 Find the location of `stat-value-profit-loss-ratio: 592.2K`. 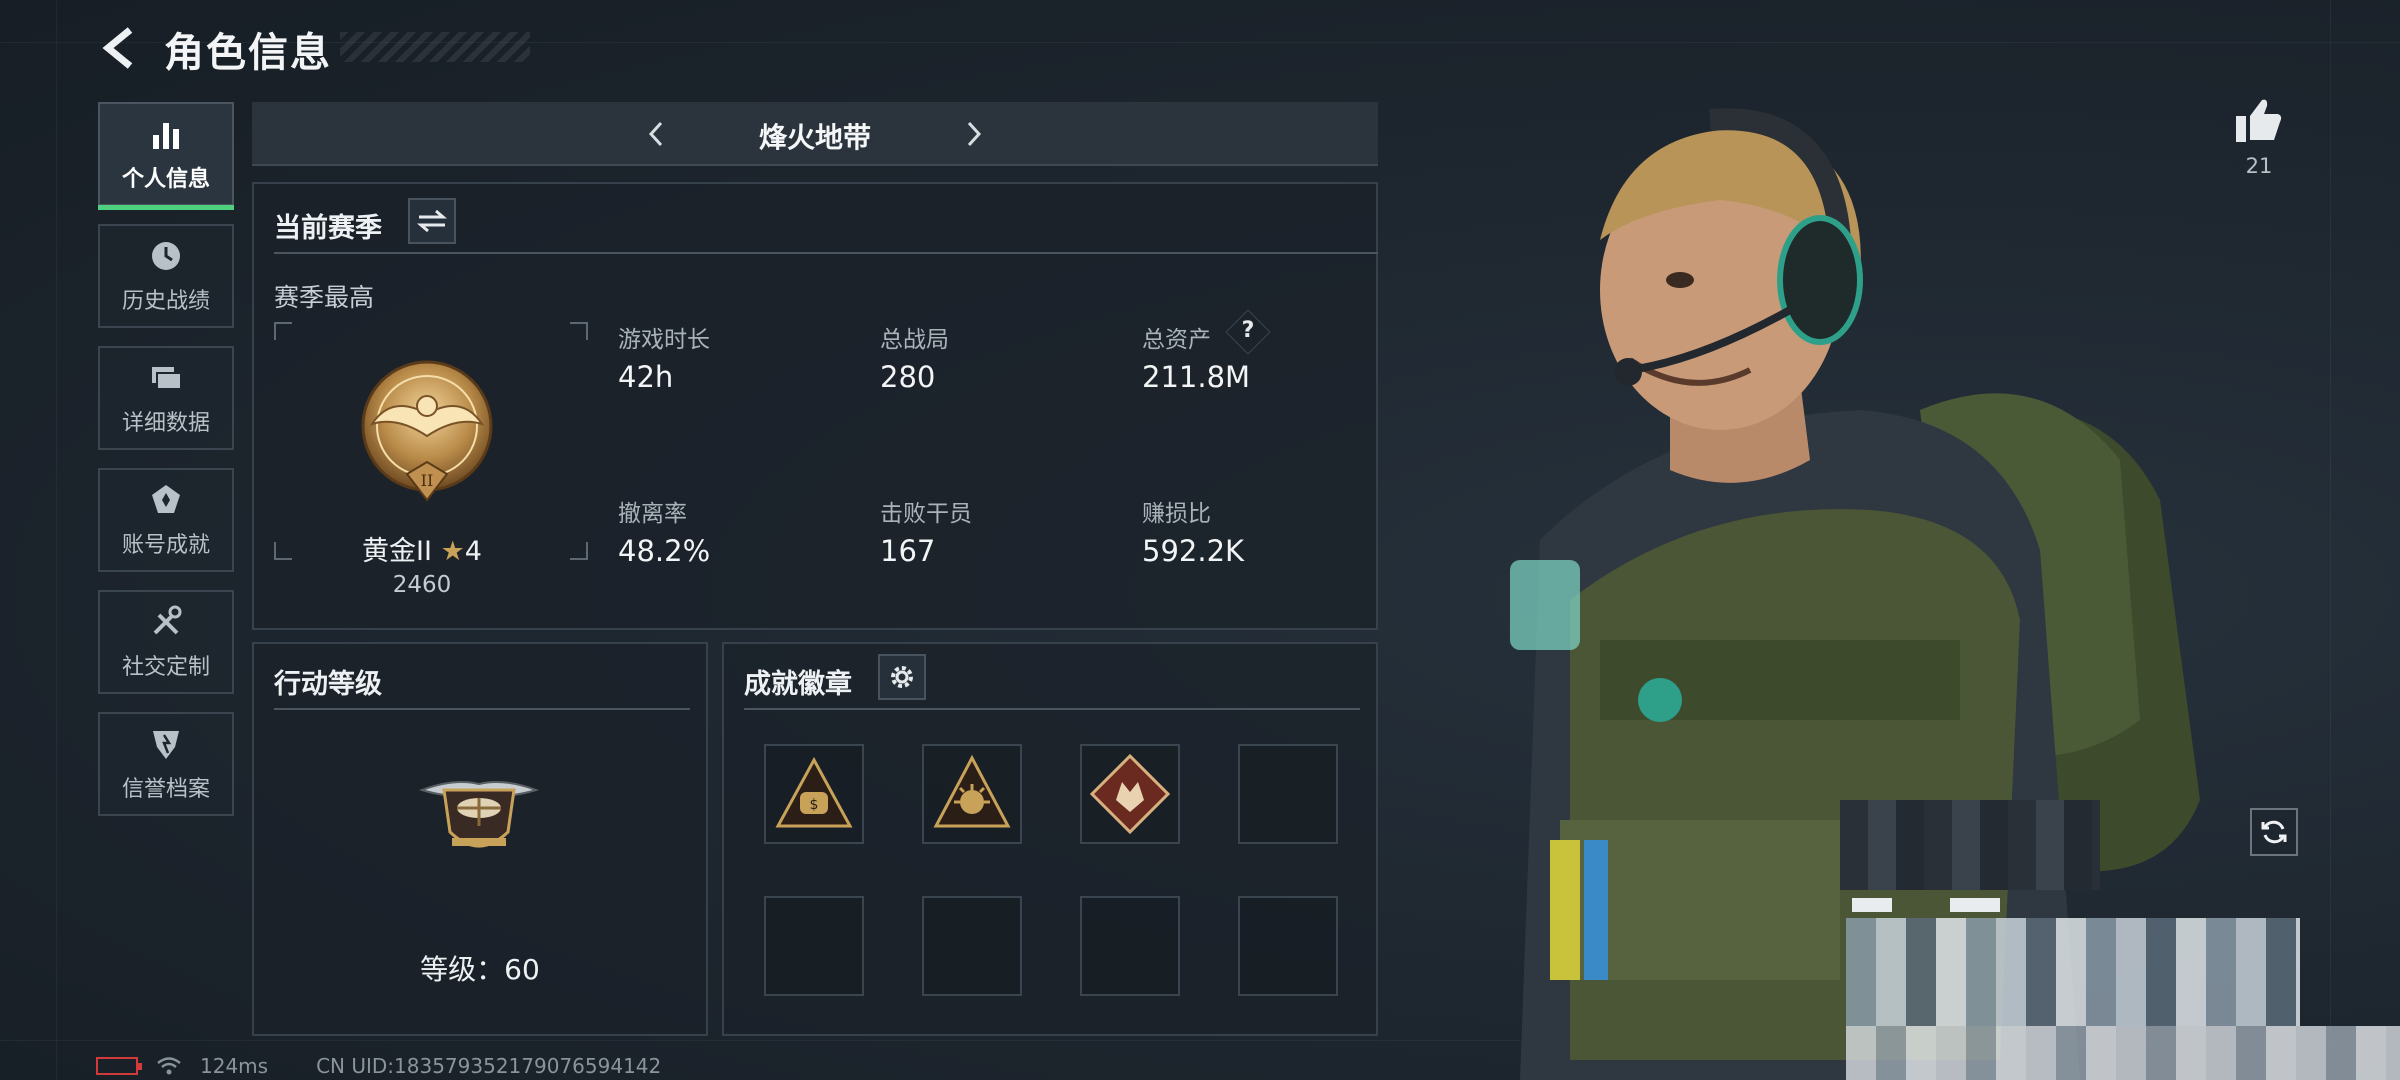

stat-value-profit-loss-ratio: 592.2K is located at coordinates (1193, 551).